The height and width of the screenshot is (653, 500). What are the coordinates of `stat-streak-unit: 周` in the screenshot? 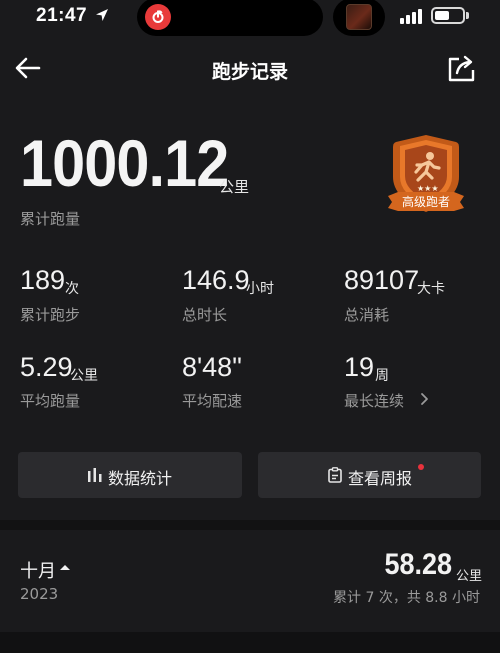 It's located at (382, 376).